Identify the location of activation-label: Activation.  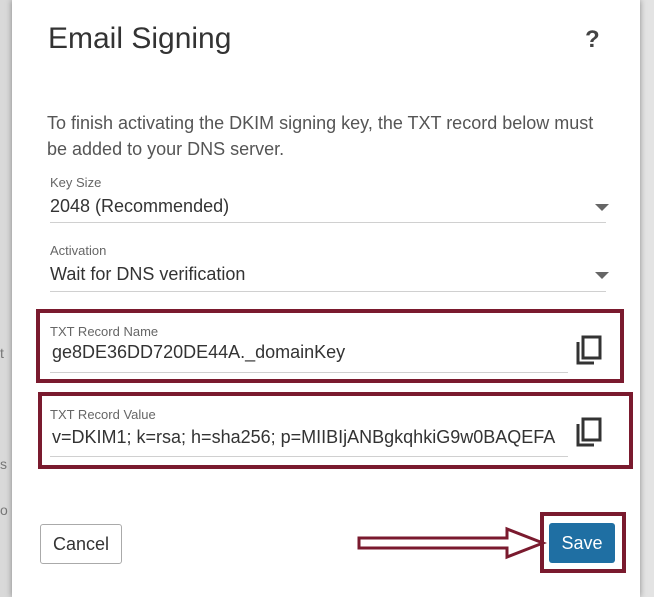
(78, 250).